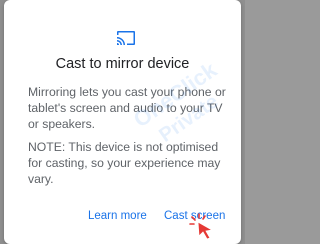 Image resolution: width=320 pixels, height=244 pixels. I want to click on cast-icon, so click(126, 38).